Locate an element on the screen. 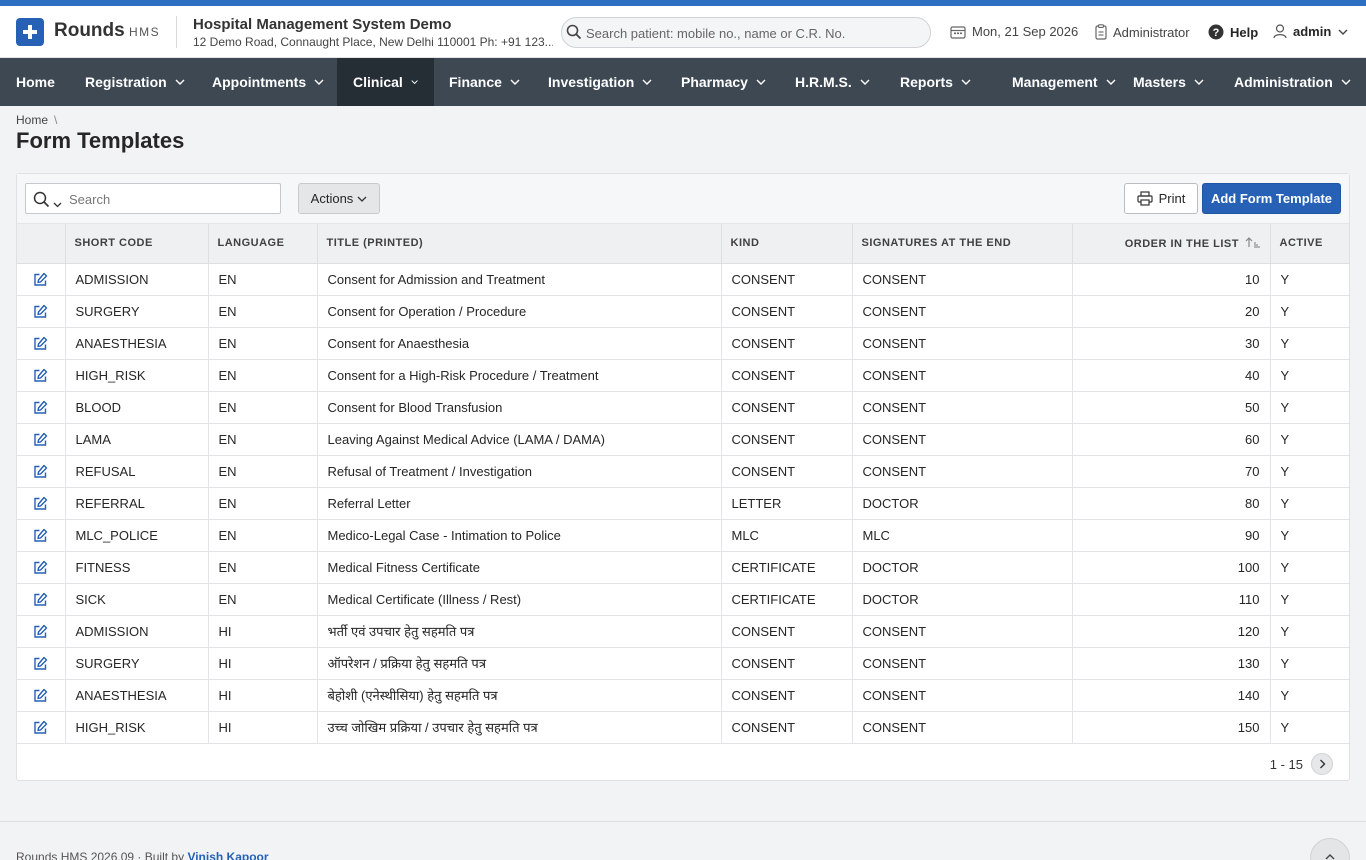  plus-icon is located at coordinates (30, 32).